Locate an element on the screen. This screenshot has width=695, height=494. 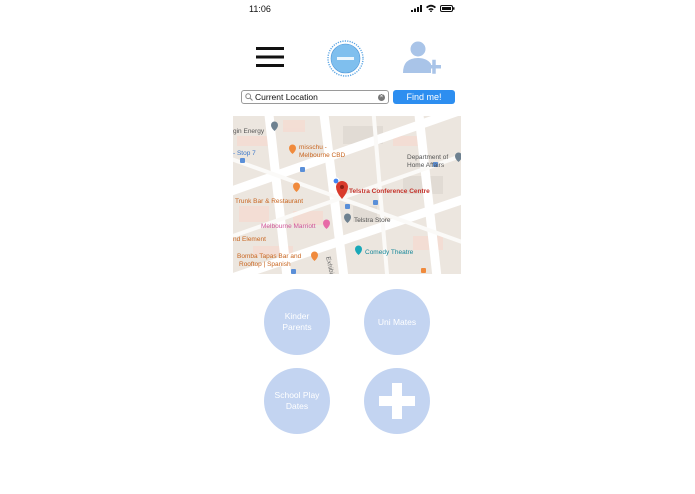
group-uni-mates-button: Uni Mates is located at coordinates (397, 322).